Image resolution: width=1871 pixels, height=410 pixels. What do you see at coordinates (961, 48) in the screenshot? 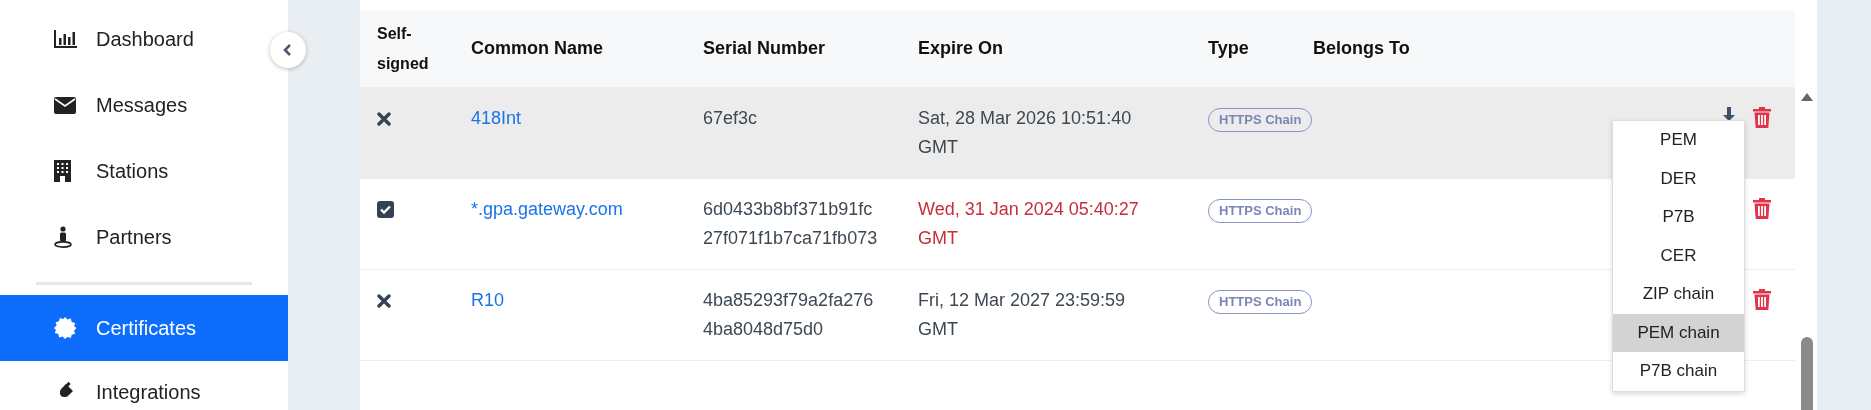
I see `column-header: Expire On` at bounding box center [961, 48].